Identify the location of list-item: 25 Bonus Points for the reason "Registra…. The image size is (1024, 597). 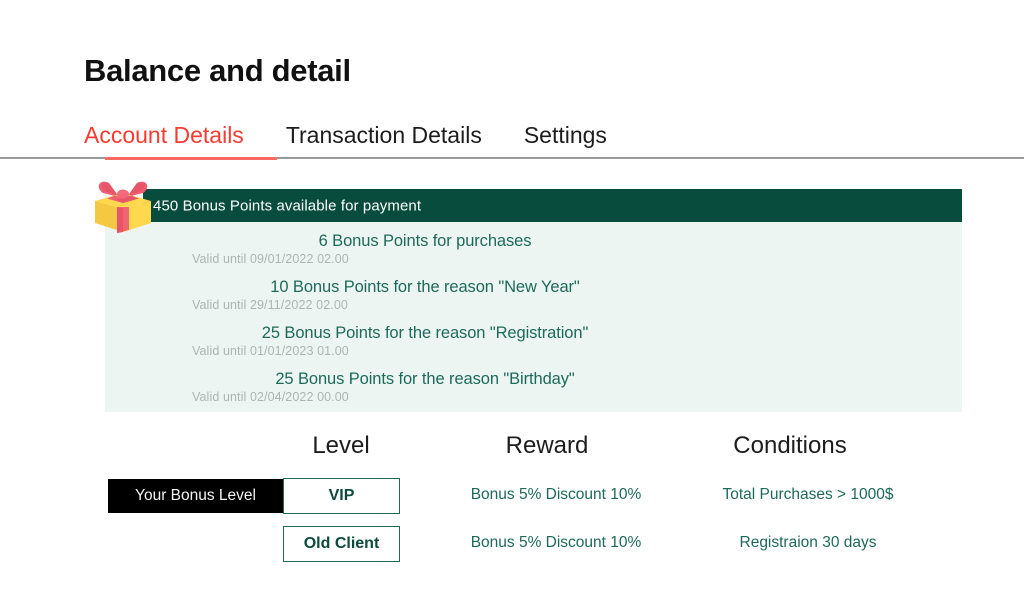
(533, 341).